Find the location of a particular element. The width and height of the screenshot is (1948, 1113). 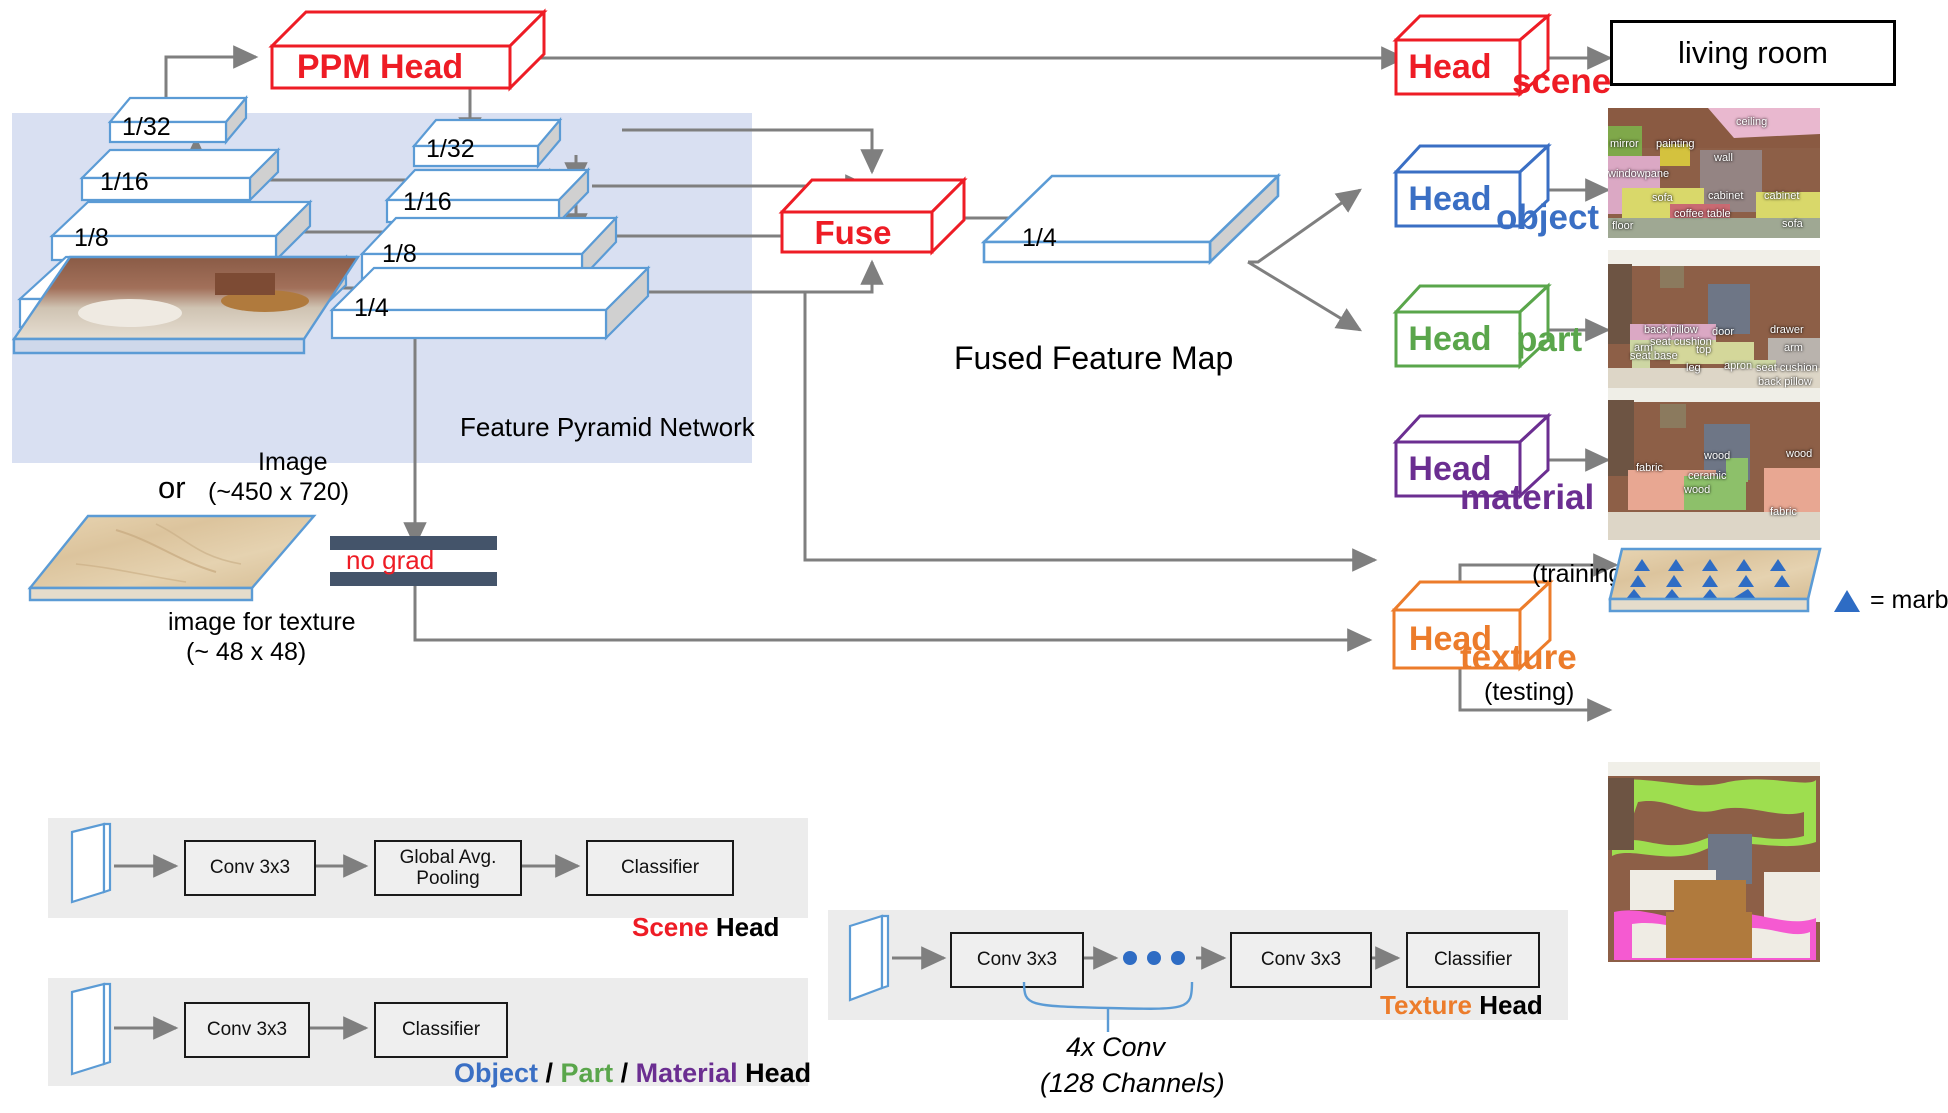

head-label-part: Head is located at coordinates (1450, 339).